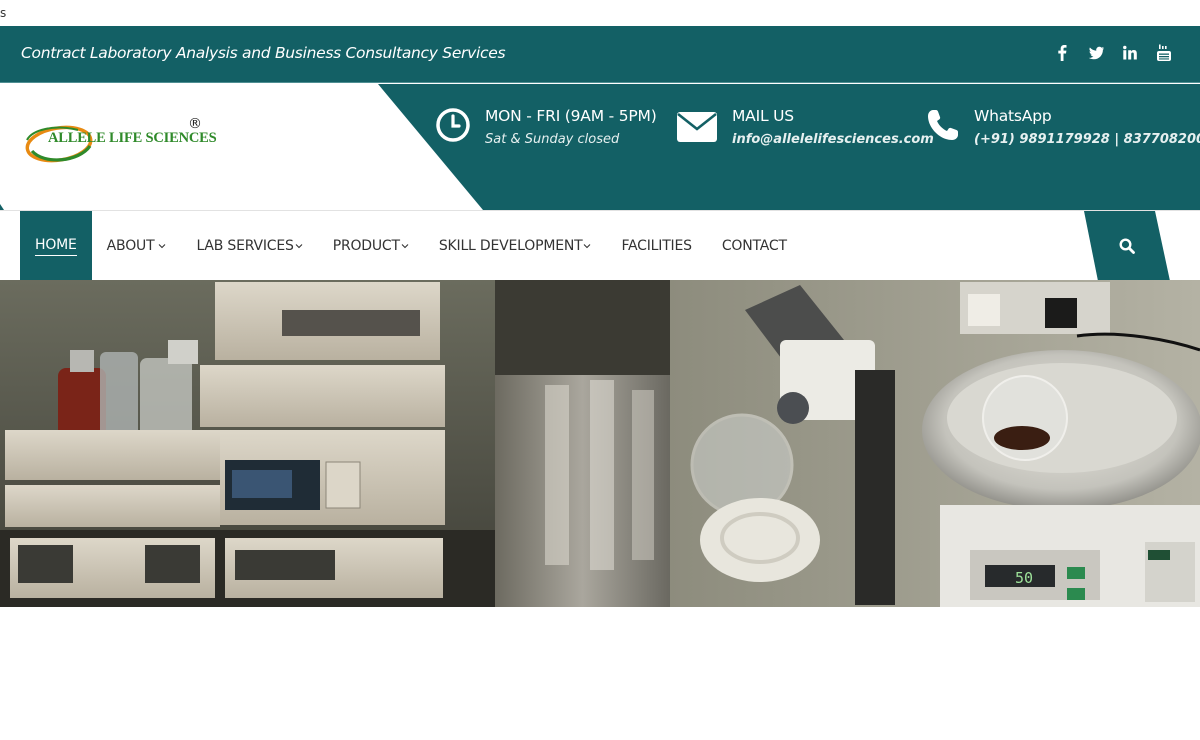 The height and width of the screenshot is (740, 1200). I want to click on nav-item-skill-development: SKILL DEVELOPMENT, so click(515, 246).